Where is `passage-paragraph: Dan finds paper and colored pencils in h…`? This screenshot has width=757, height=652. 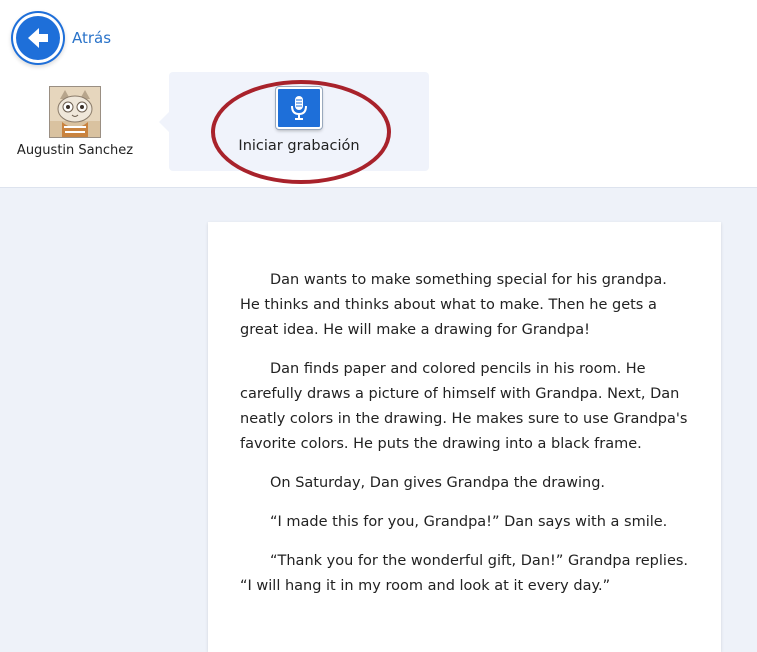
passage-paragraph: Dan finds paper and colored pencils in h… is located at coordinates (464, 406).